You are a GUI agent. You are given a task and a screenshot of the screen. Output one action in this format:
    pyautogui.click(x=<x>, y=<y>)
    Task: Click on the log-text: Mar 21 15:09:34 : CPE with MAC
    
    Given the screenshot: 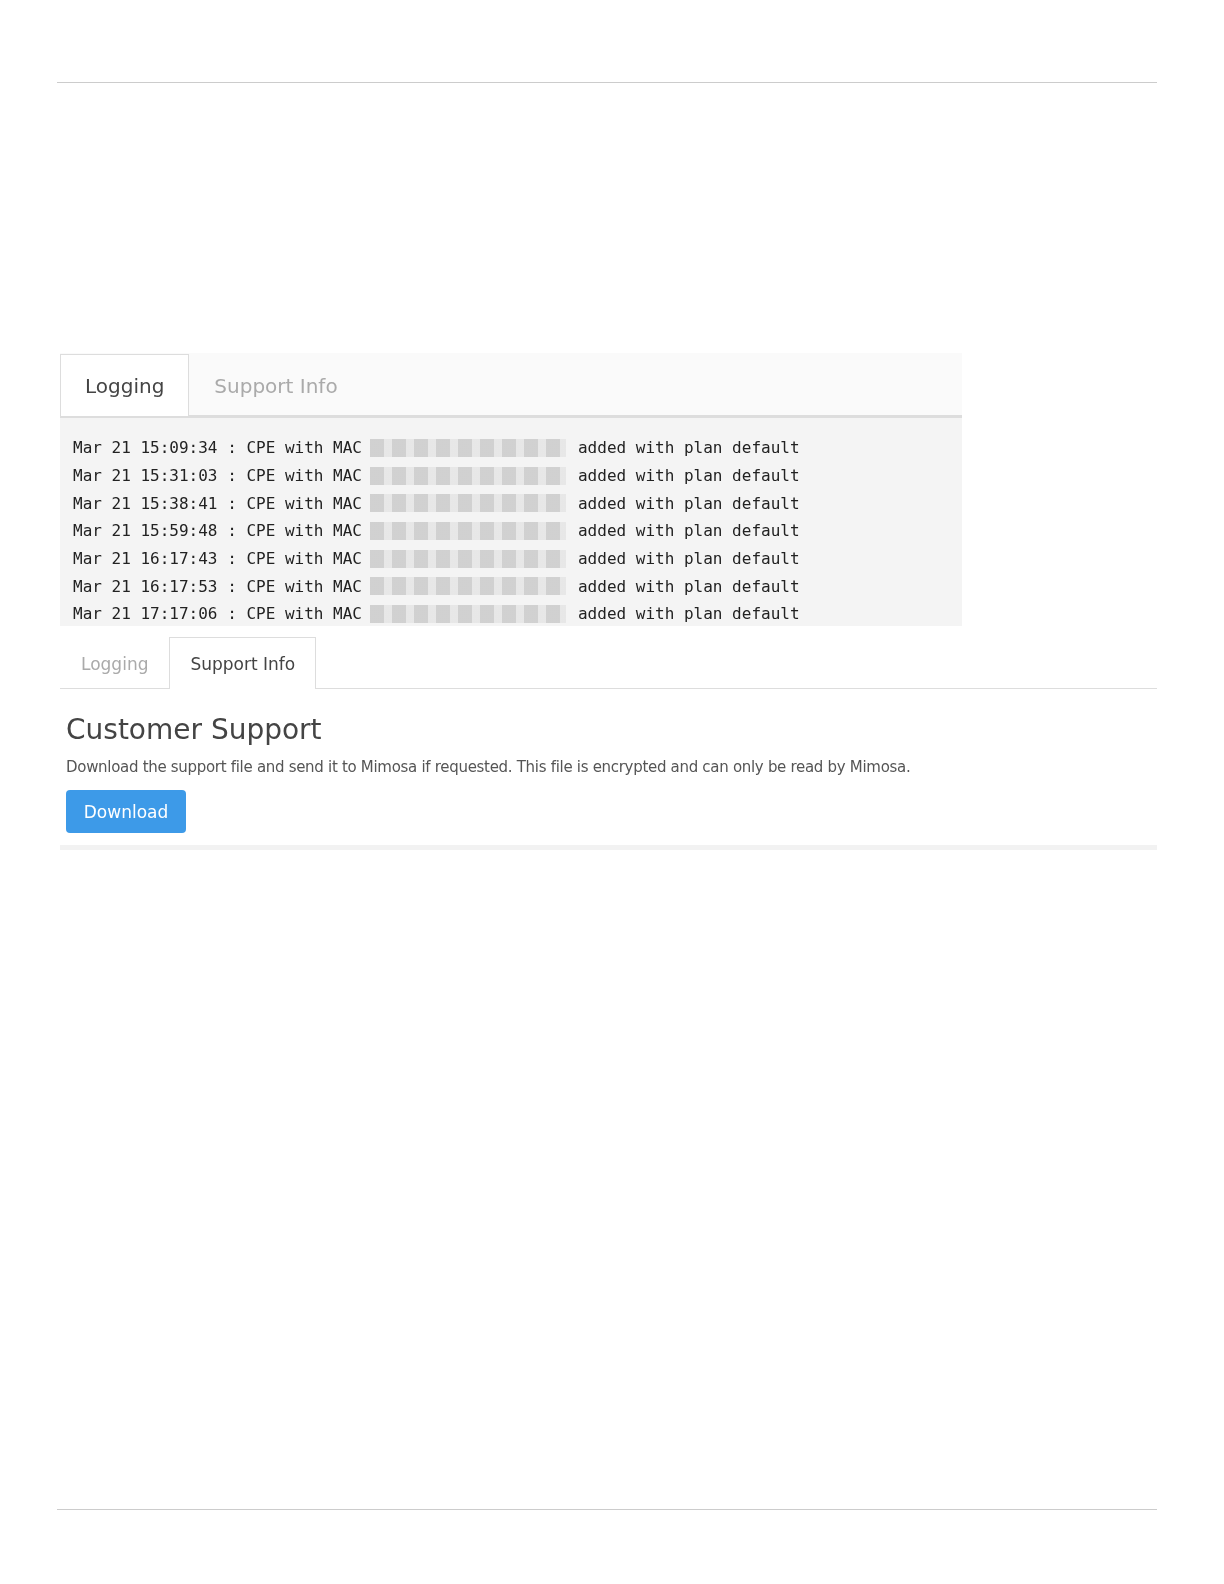 What is the action you would take?
    pyautogui.click(x=217, y=448)
    